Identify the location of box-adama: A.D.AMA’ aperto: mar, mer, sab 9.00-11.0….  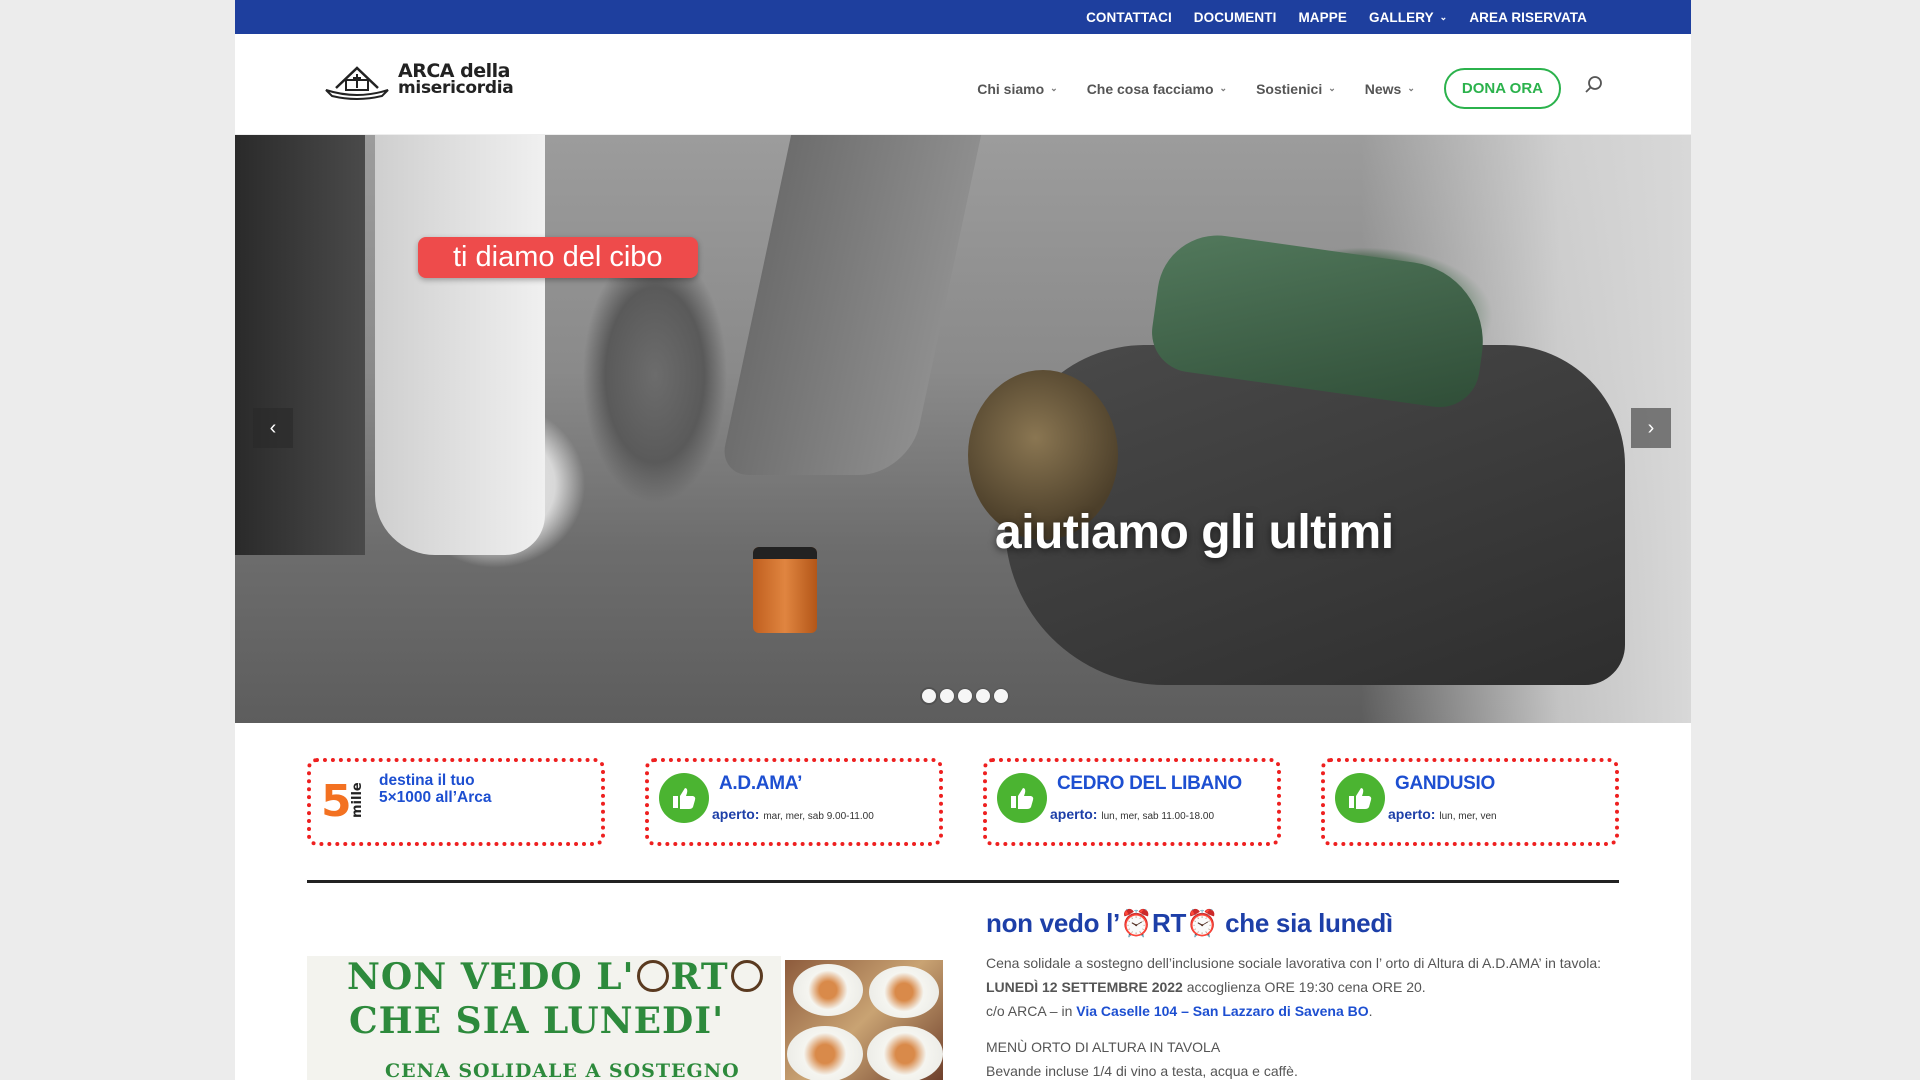
(794, 802).